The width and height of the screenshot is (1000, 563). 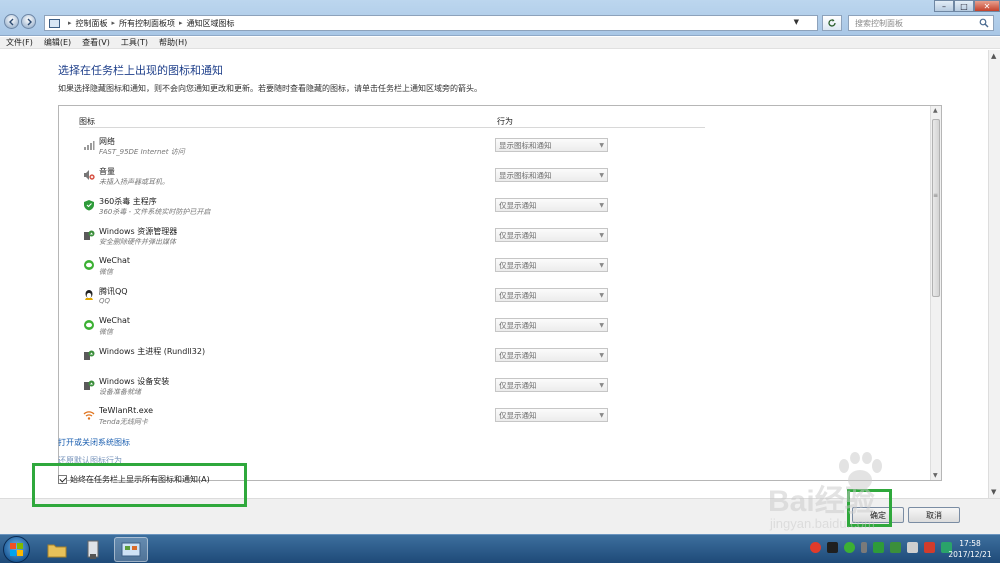 What do you see at coordinates (994, 274) in the screenshot?
I see `window-scrollbar: ▲ ▼` at bounding box center [994, 274].